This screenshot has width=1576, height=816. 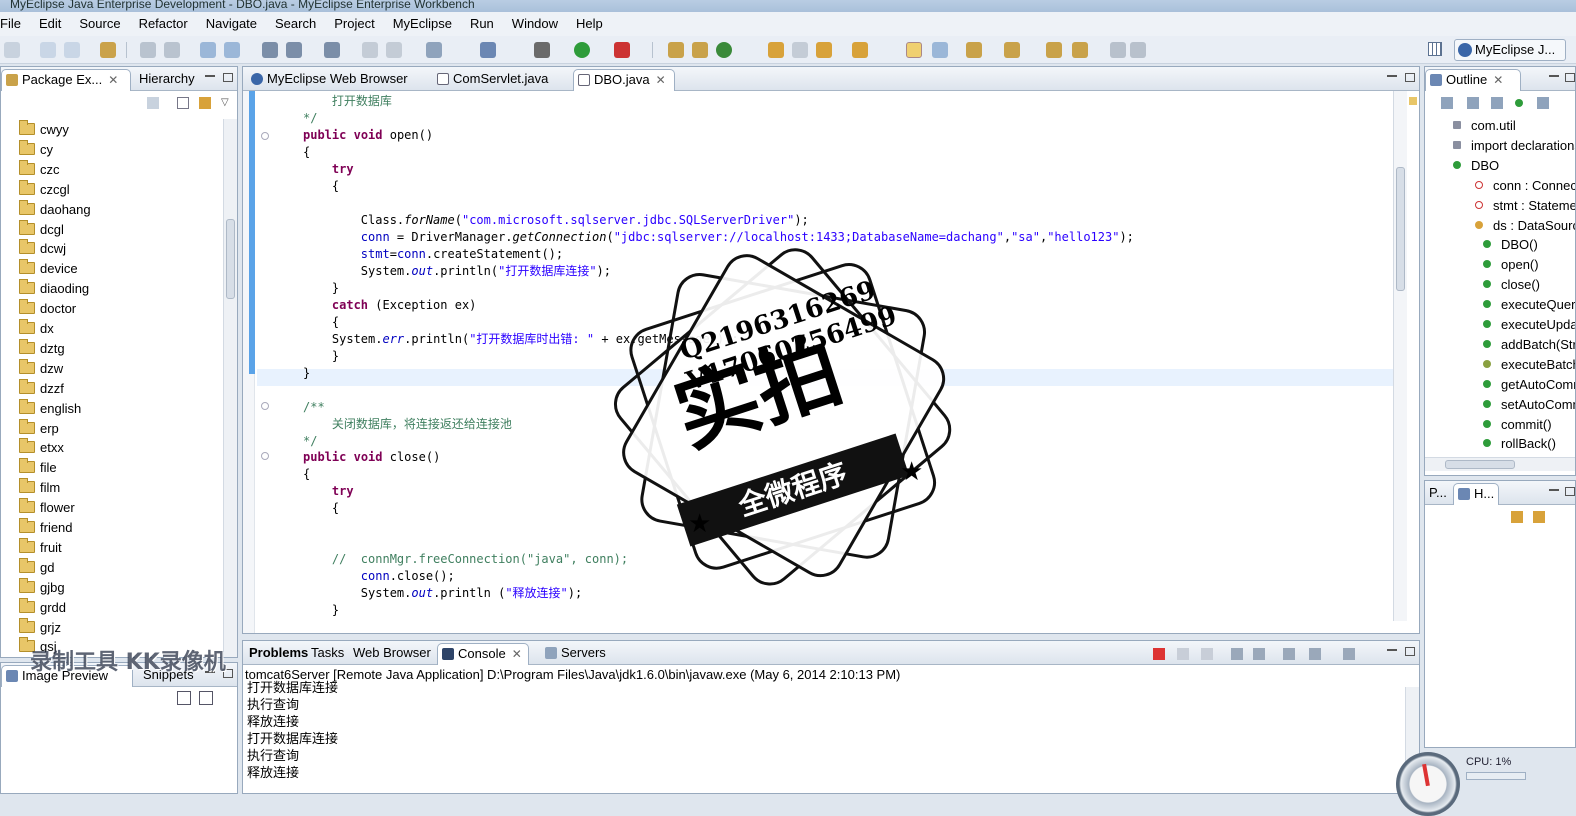 What do you see at coordinates (1525, 227) in the screenshot?
I see `outline-item: ds : DataSource` at bounding box center [1525, 227].